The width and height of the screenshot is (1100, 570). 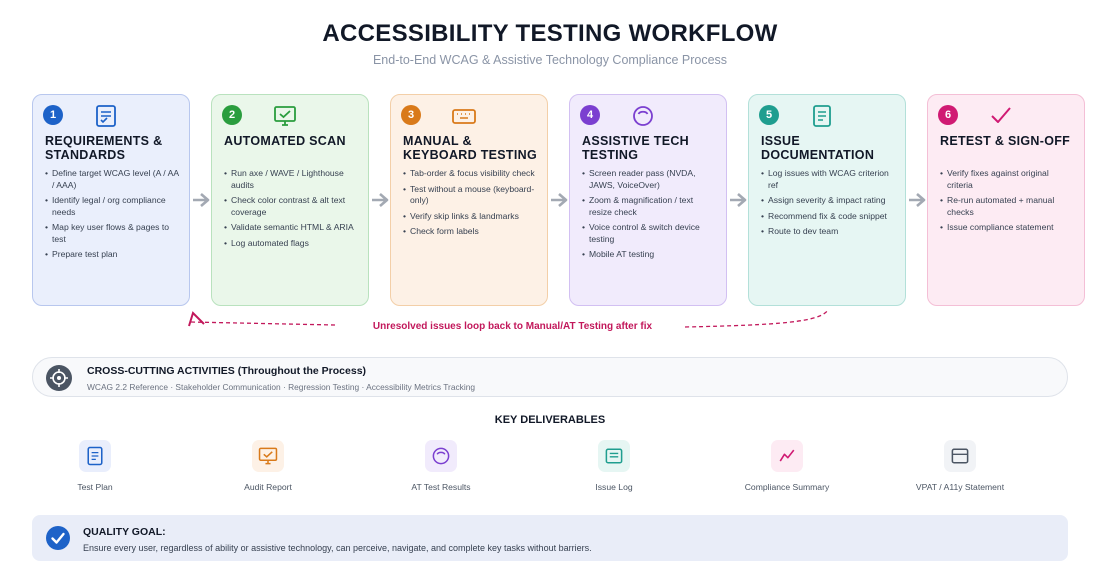 What do you see at coordinates (650, 206) in the screenshot?
I see `step-task-item: Zoom & magnification / text resize check` at bounding box center [650, 206].